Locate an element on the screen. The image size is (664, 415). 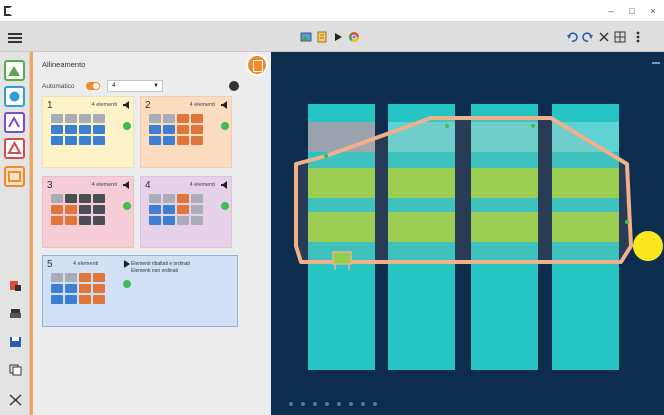
minimize-button: – is located at coordinates (611, 11).